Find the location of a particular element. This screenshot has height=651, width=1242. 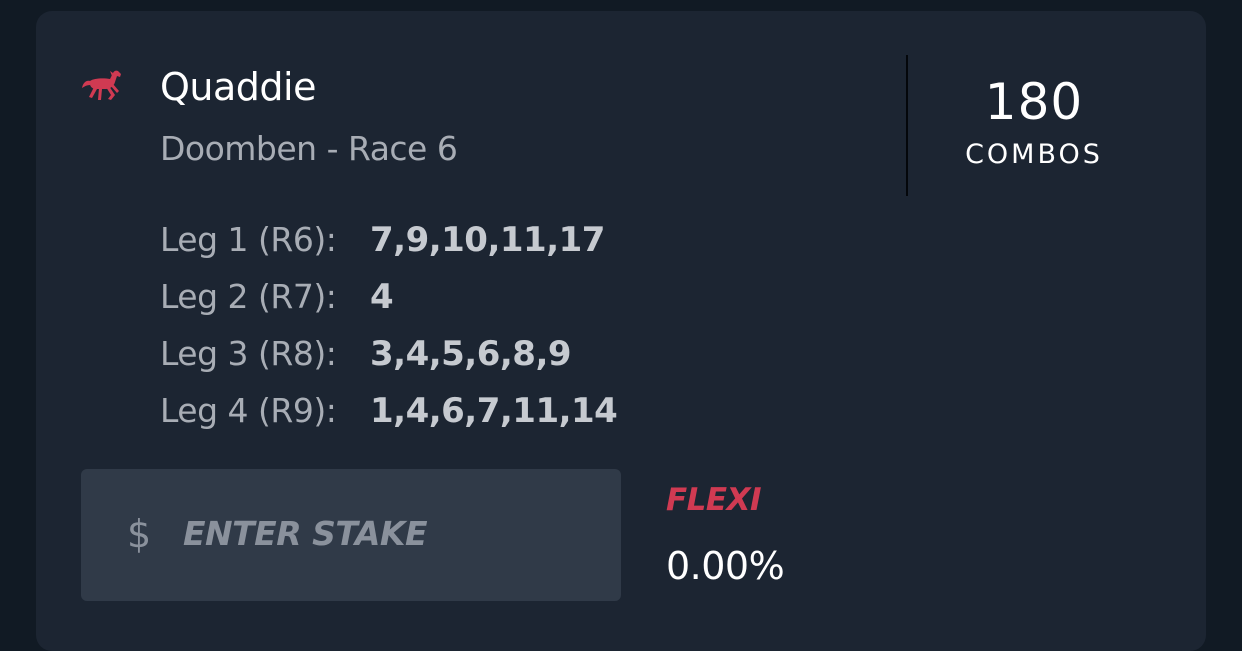

stake-input: $ ENTER STAKE is located at coordinates (351, 535).